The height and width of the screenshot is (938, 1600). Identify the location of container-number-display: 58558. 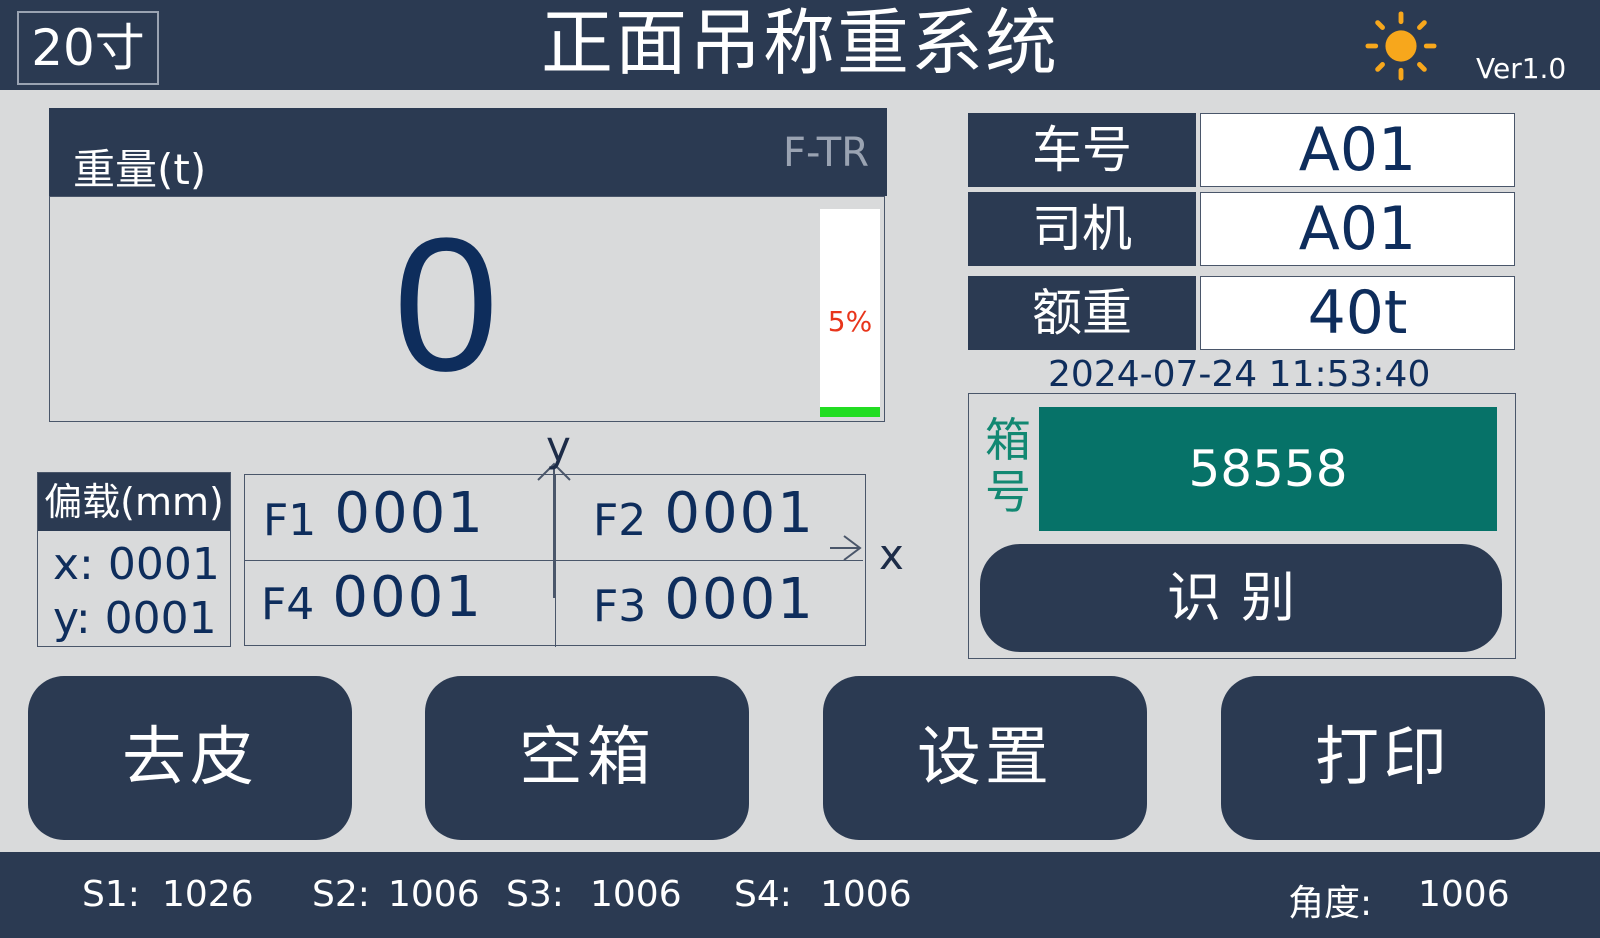
(1268, 469).